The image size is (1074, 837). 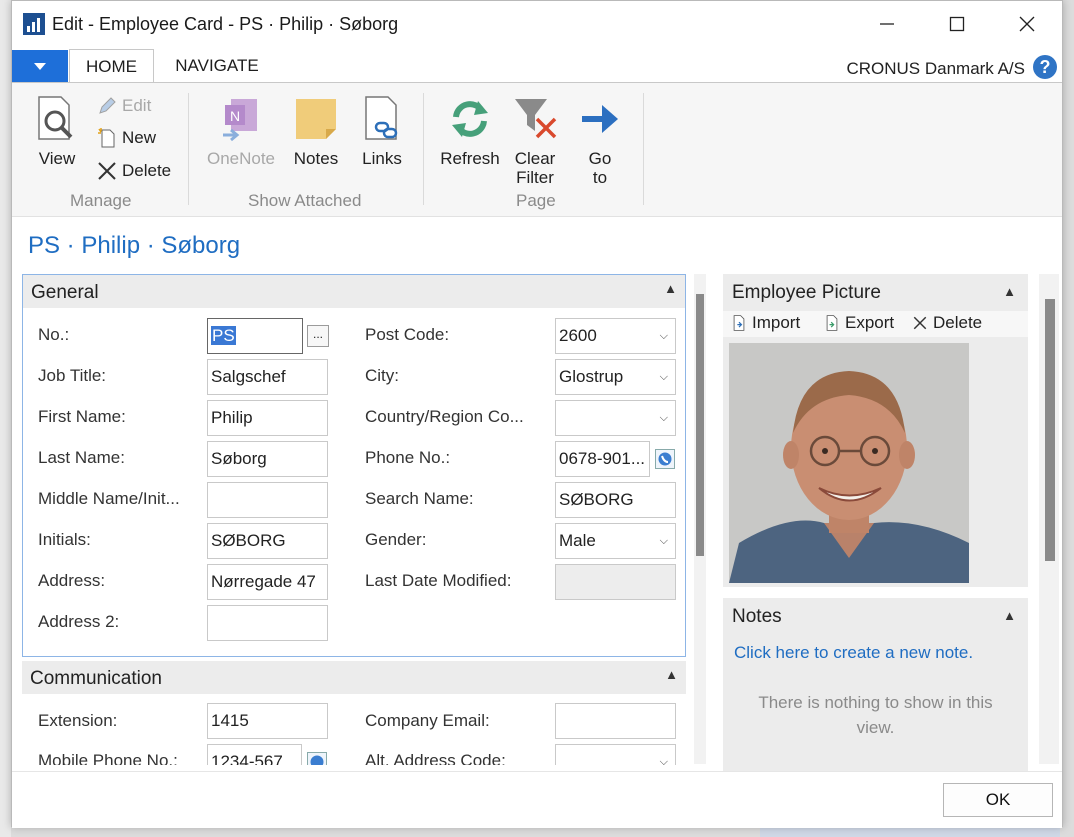 What do you see at coordinates (382, 131) in the screenshot?
I see `links-button: Links` at bounding box center [382, 131].